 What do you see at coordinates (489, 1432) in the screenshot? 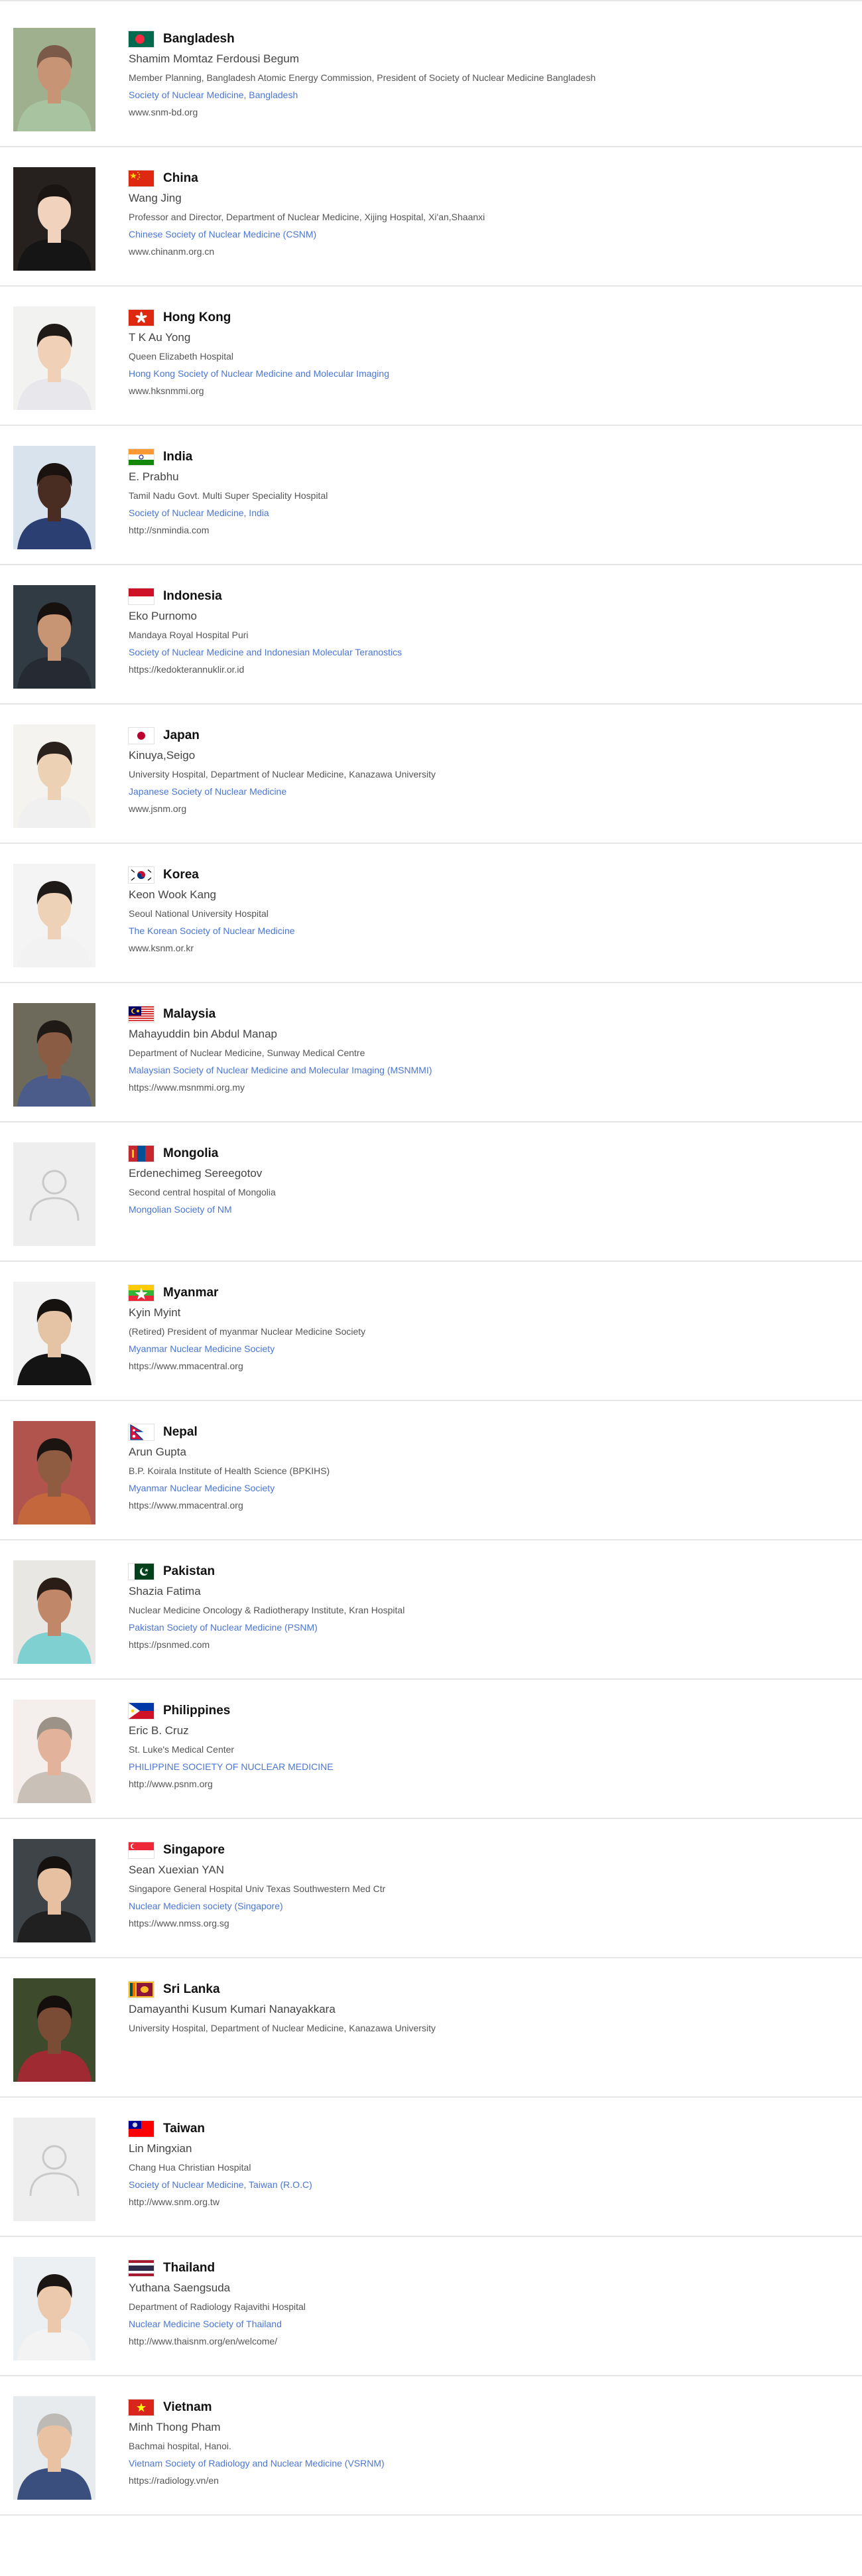
I see `country-header: Nepal` at bounding box center [489, 1432].